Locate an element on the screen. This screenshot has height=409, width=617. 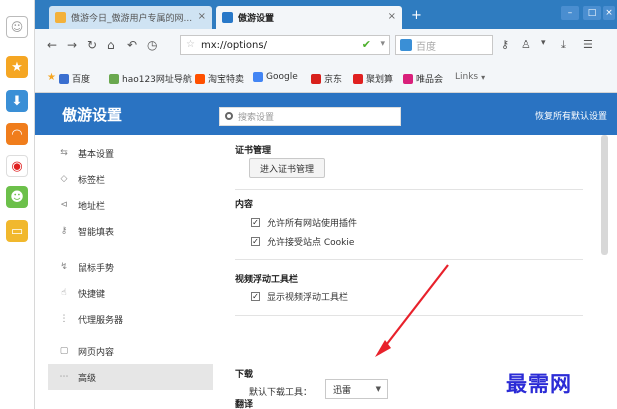
bookmark-item: Google is located at coordinates (275, 77).